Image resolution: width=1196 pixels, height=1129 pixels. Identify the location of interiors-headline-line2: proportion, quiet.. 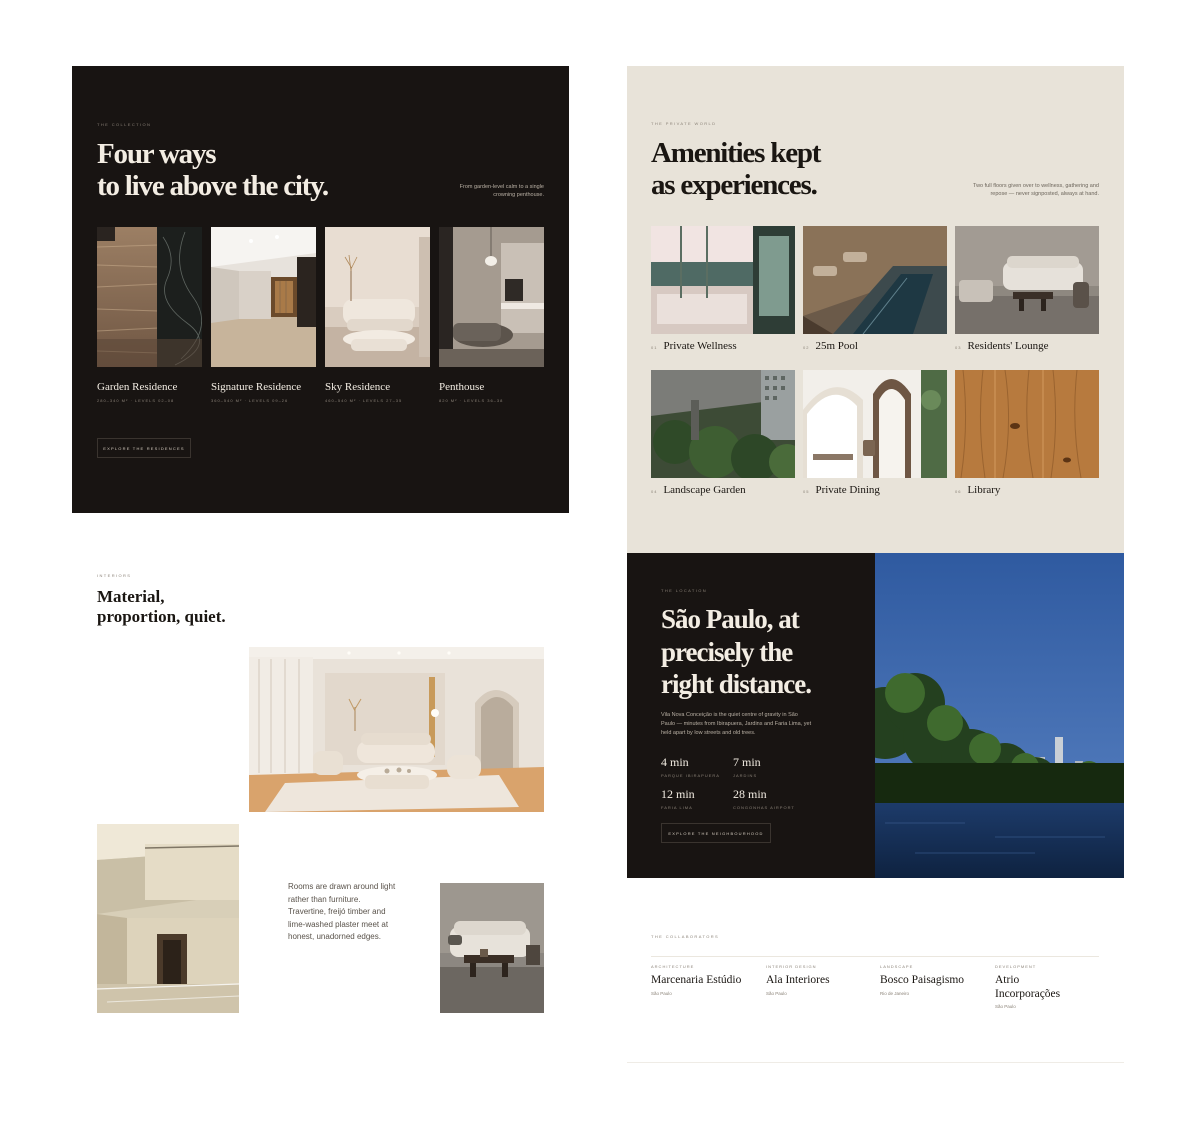
(161, 616).